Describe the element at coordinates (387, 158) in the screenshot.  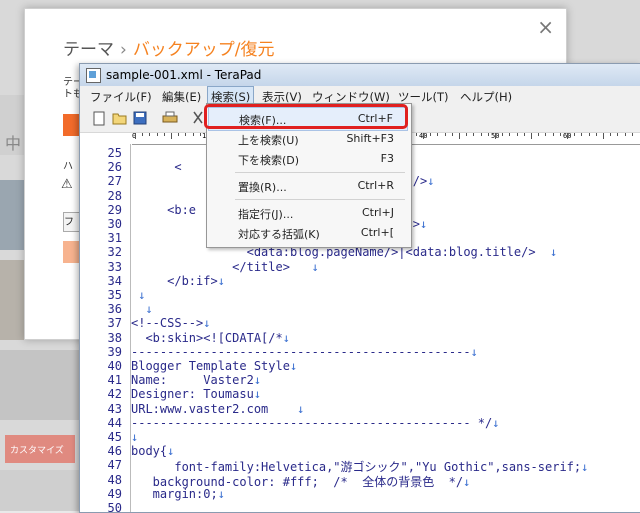
I see `menu-item-shortcut: F3` at that location.